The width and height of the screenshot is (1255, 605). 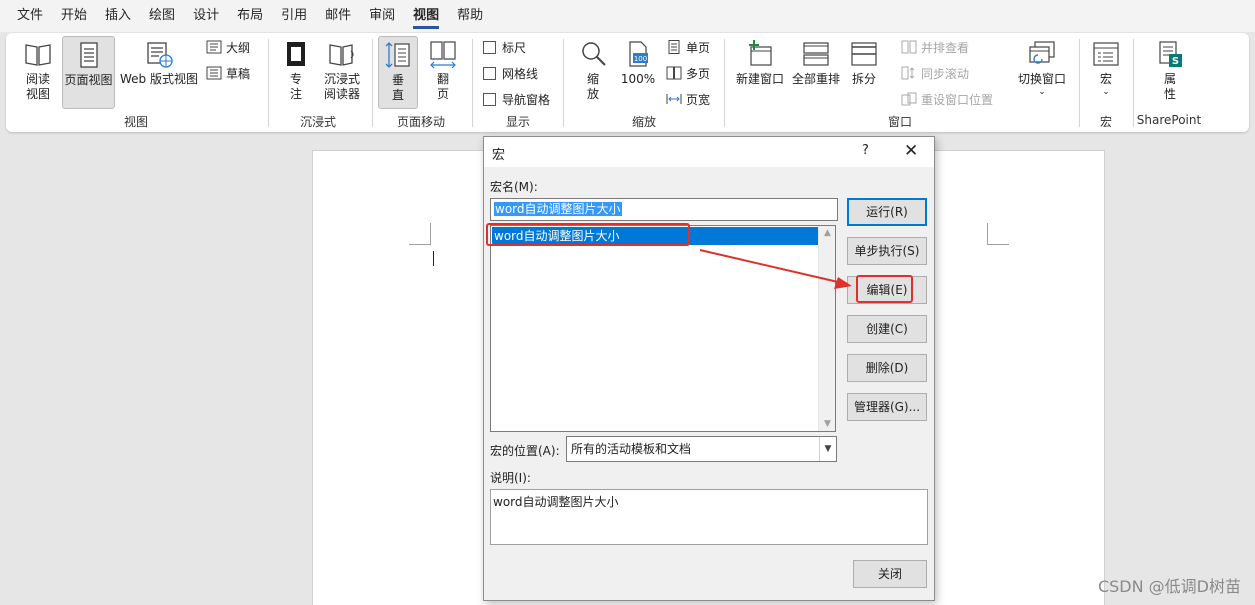 What do you see at coordinates (1106, 68) in the screenshot?
I see `macros-button: 宏 ⌄` at bounding box center [1106, 68].